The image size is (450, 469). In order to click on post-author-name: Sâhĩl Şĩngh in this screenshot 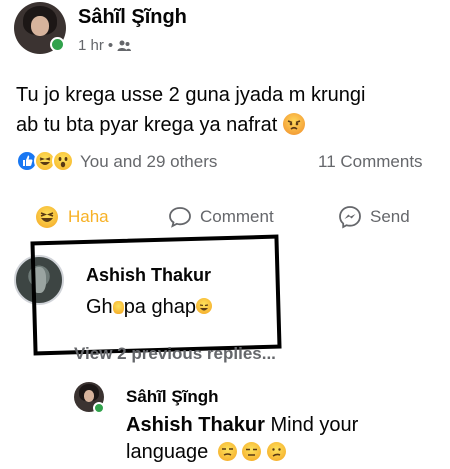, I will do `click(132, 17)`.